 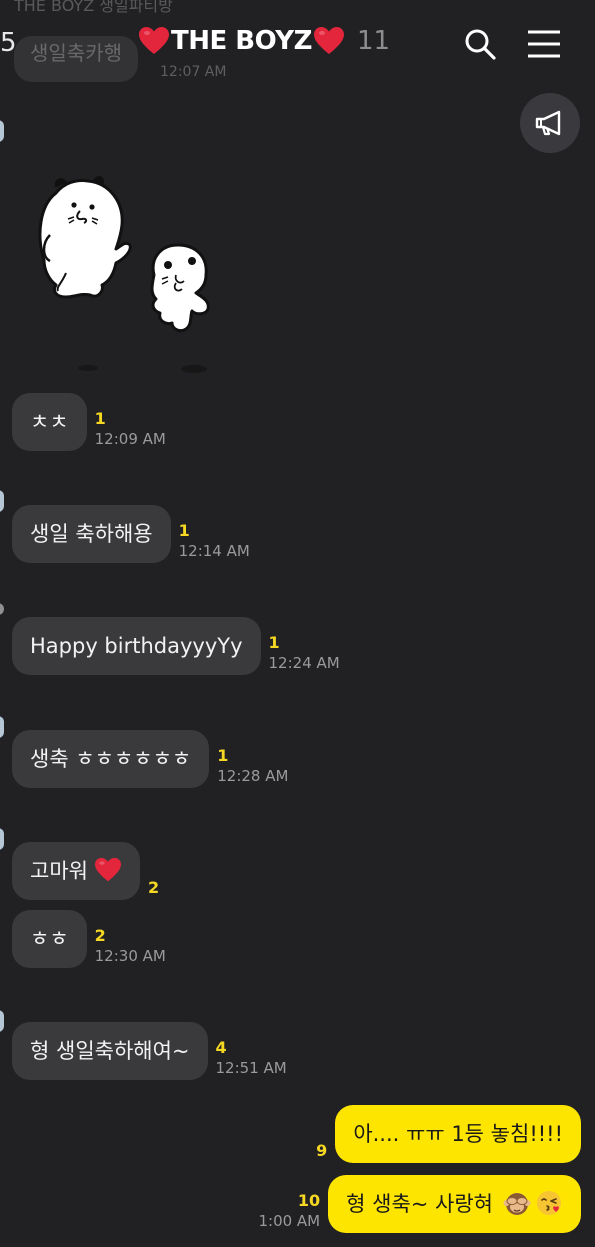 I want to click on message-bubble: 고마워, so click(x=76, y=871).